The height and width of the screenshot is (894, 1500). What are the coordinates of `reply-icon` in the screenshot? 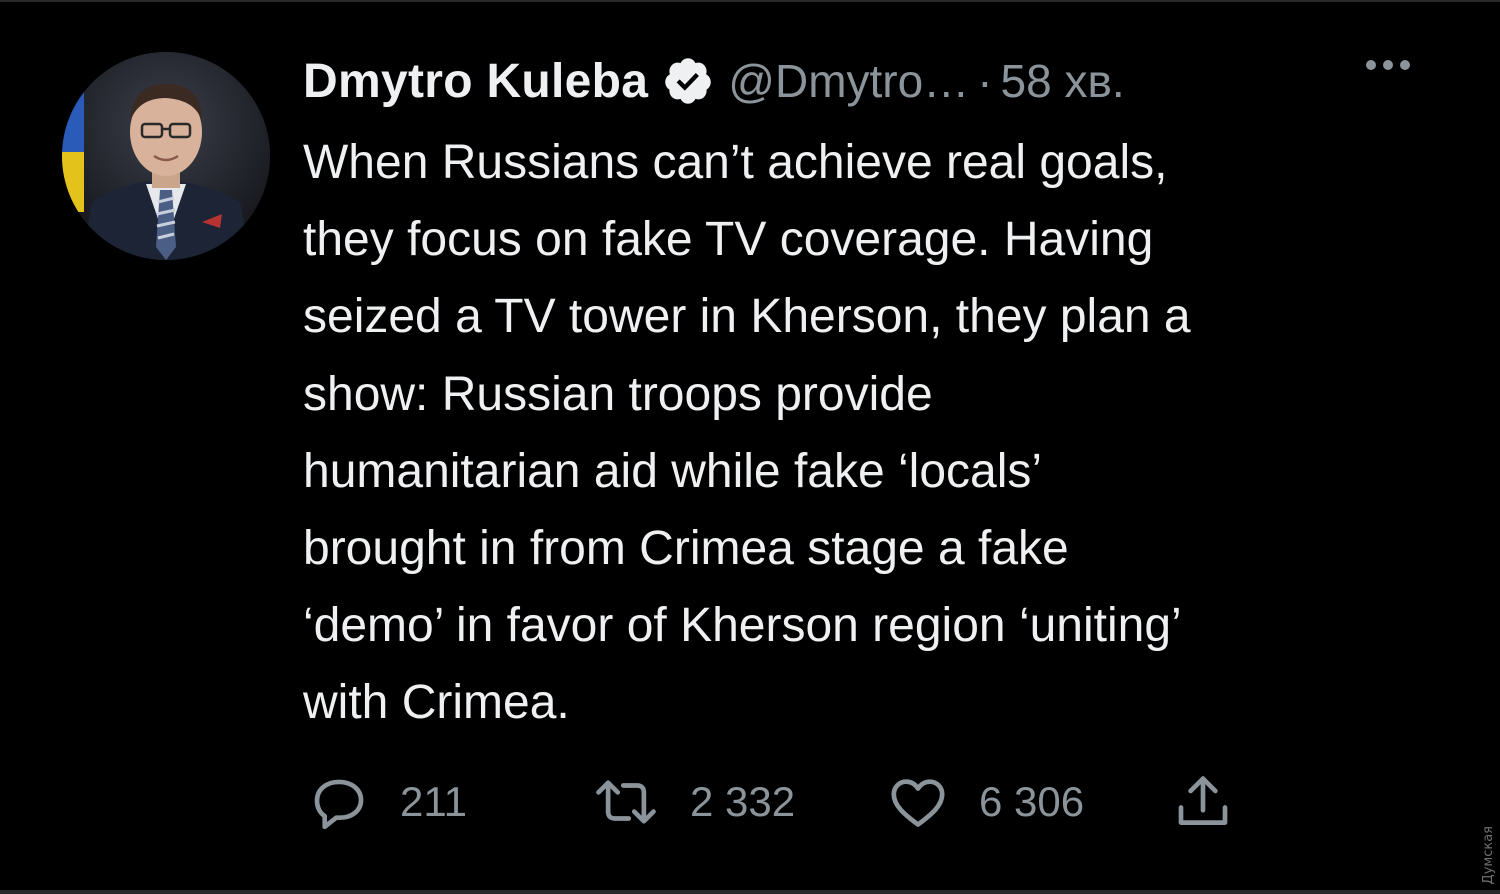 It's located at (339, 804).